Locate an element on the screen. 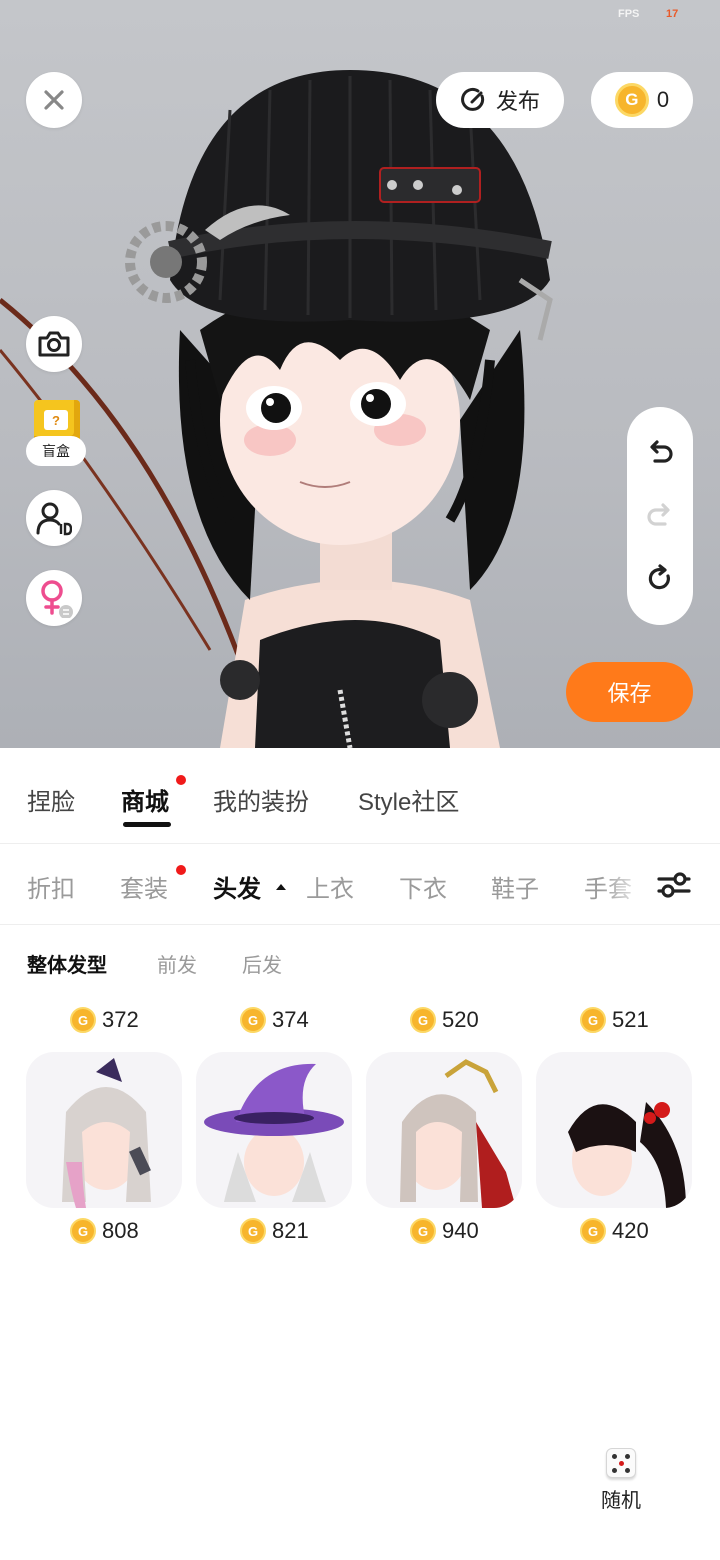 The width and height of the screenshot is (720, 1560). filter-button is located at coordinates (674, 885).